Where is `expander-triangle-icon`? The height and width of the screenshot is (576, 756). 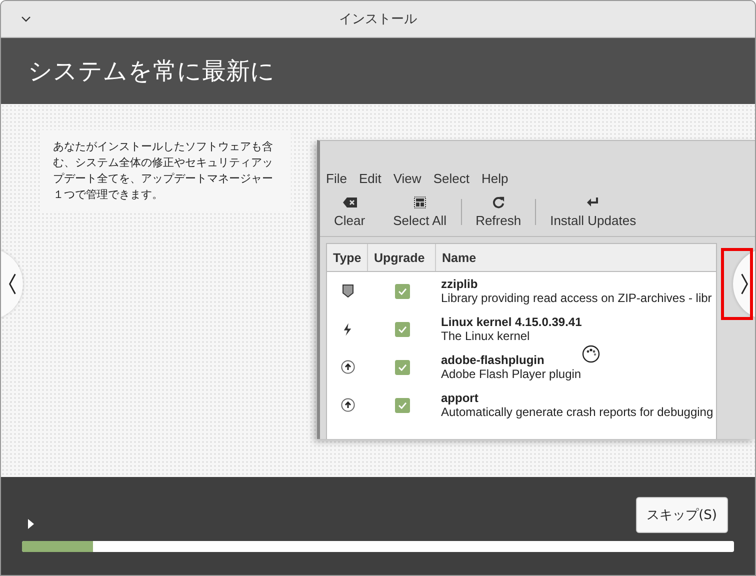 expander-triangle-icon is located at coordinates (31, 524).